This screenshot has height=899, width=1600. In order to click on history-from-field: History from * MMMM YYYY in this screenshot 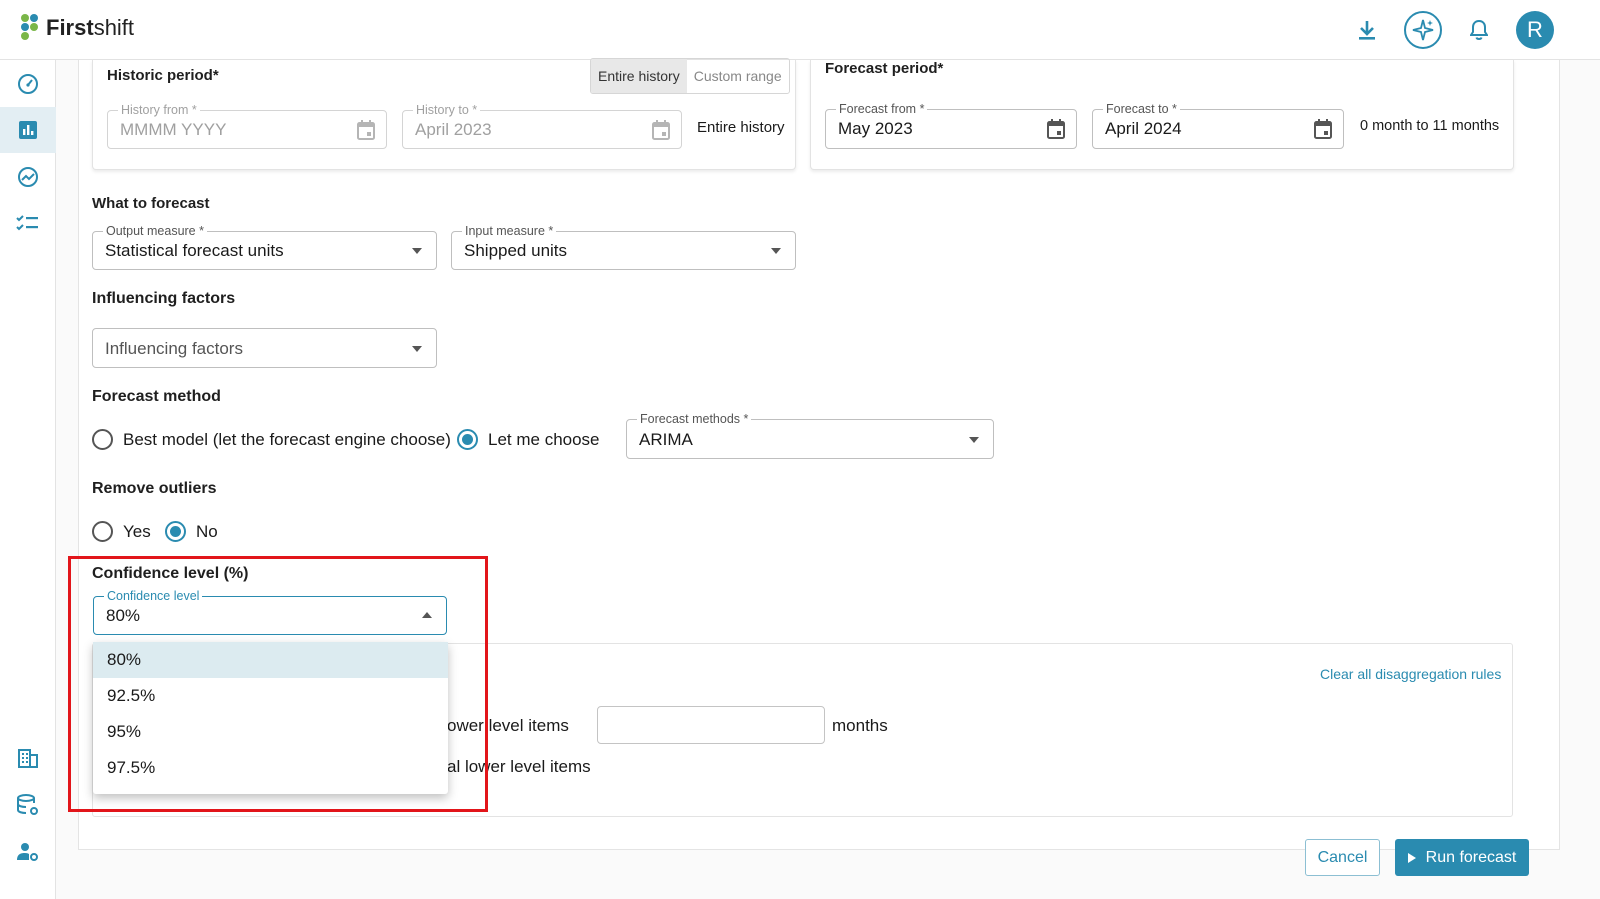, I will do `click(247, 126)`.